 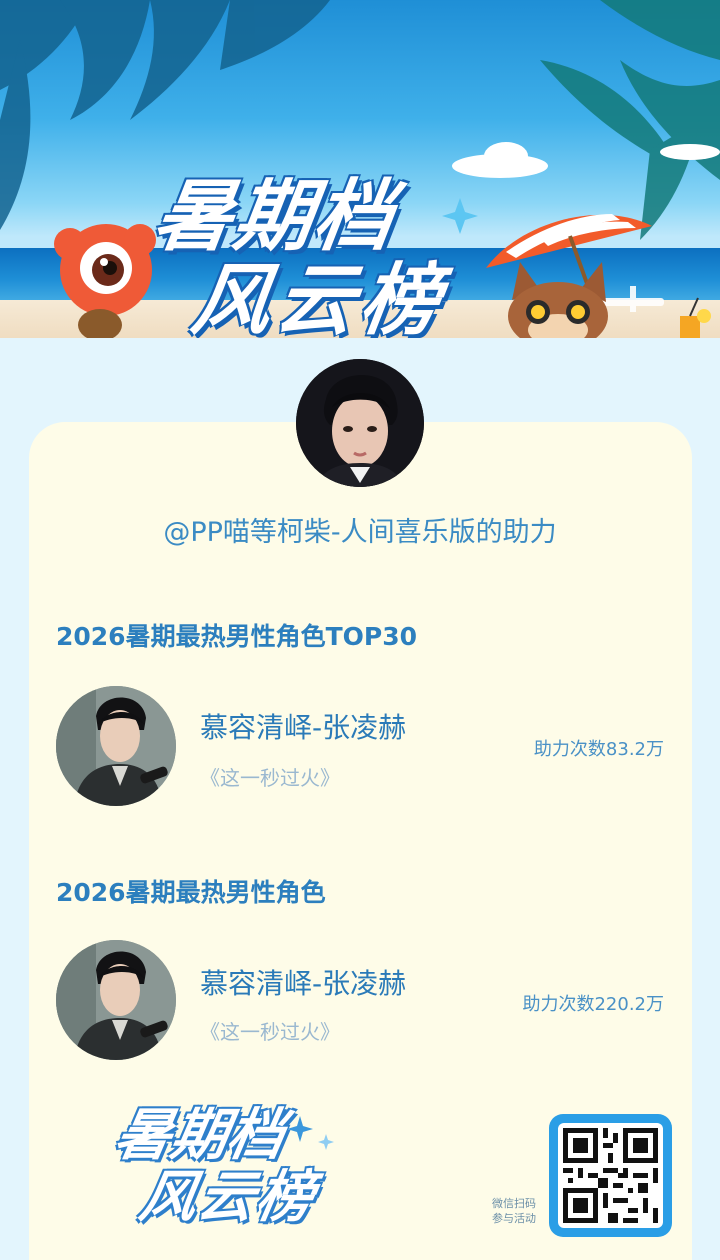 What do you see at coordinates (227, 1197) in the screenshot?
I see `footer-logo-line2: 风云榜` at bounding box center [227, 1197].